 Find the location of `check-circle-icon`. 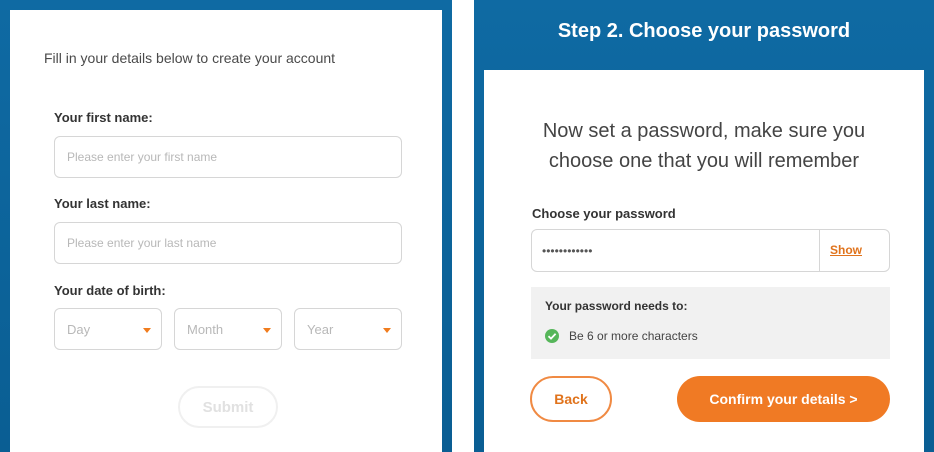

check-circle-icon is located at coordinates (552, 336).